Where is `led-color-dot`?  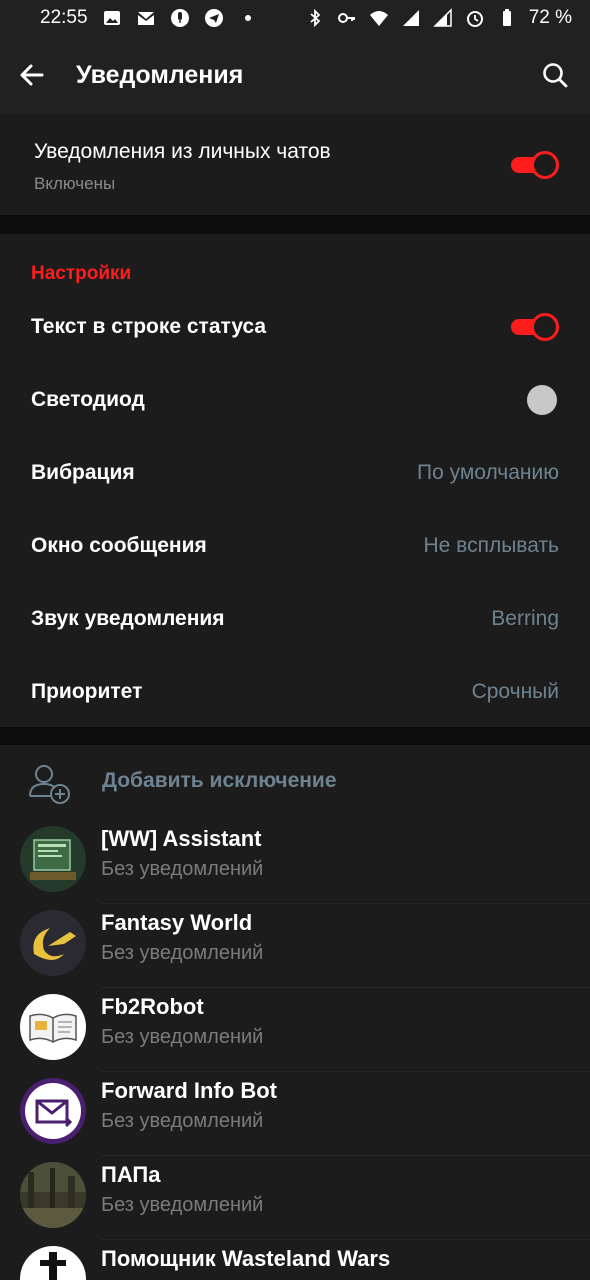
led-color-dot is located at coordinates (542, 400).